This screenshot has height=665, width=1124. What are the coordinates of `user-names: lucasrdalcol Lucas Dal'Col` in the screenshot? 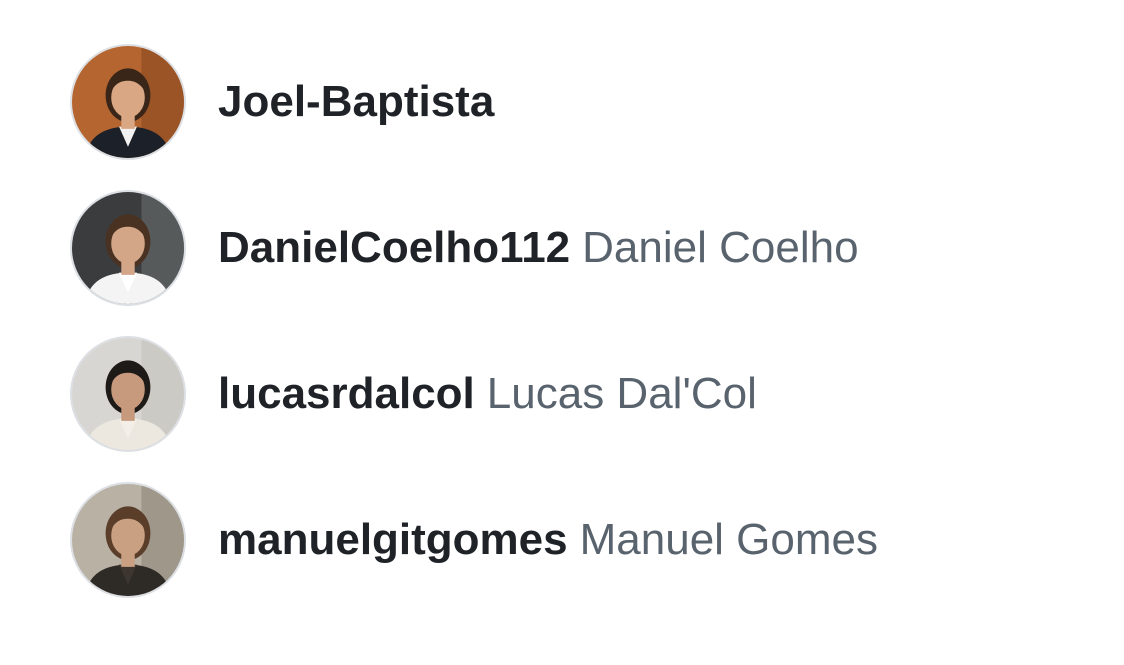 It's located at (487, 394).